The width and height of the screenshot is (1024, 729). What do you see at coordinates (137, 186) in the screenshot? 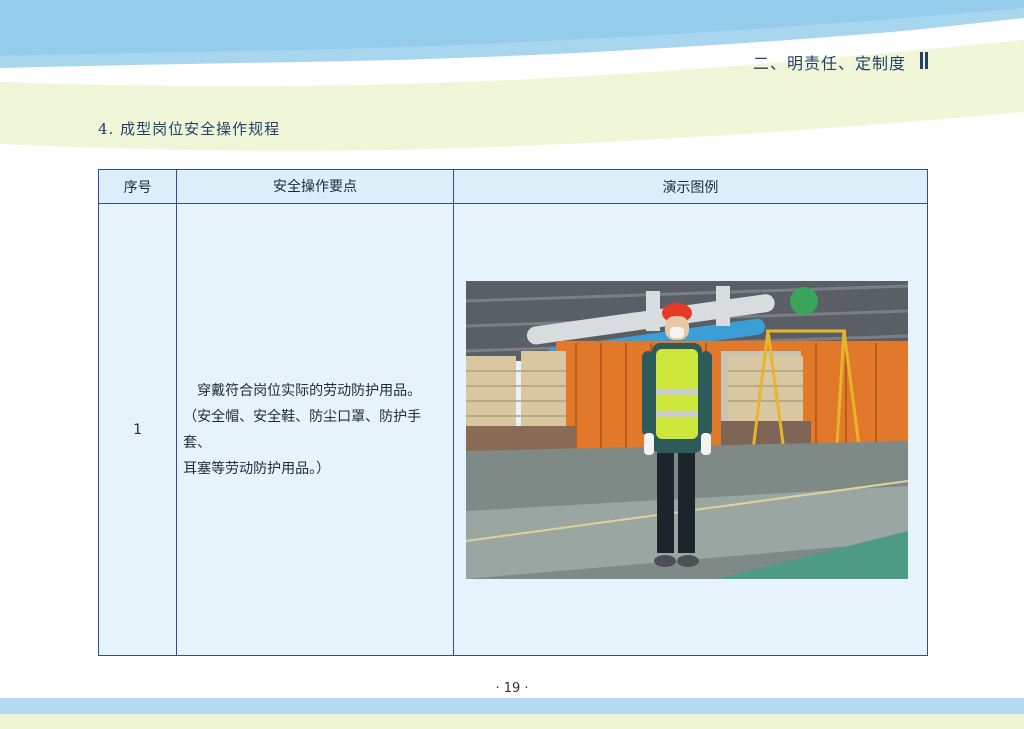
I see `header-serial-no: 序号` at bounding box center [137, 186].